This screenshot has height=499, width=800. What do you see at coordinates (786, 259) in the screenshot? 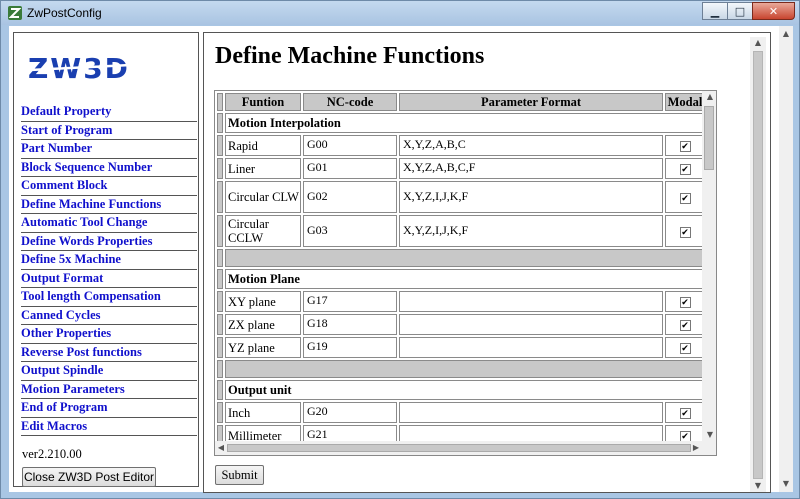
I see `window-vertical-scrollbar: ▲ ▼` at bounding box center [786, 259].